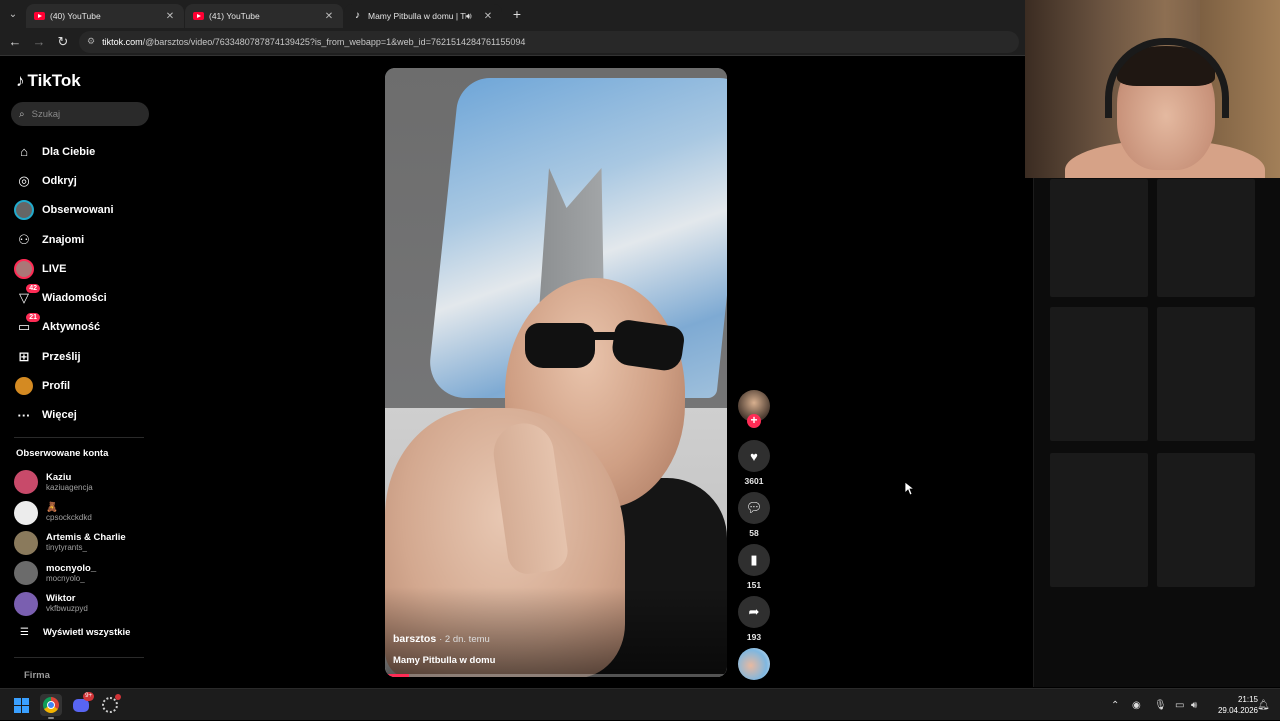 This screenshot has height=721, width=1280. I want to click on reload-icon: ↻, so click(63, 42).